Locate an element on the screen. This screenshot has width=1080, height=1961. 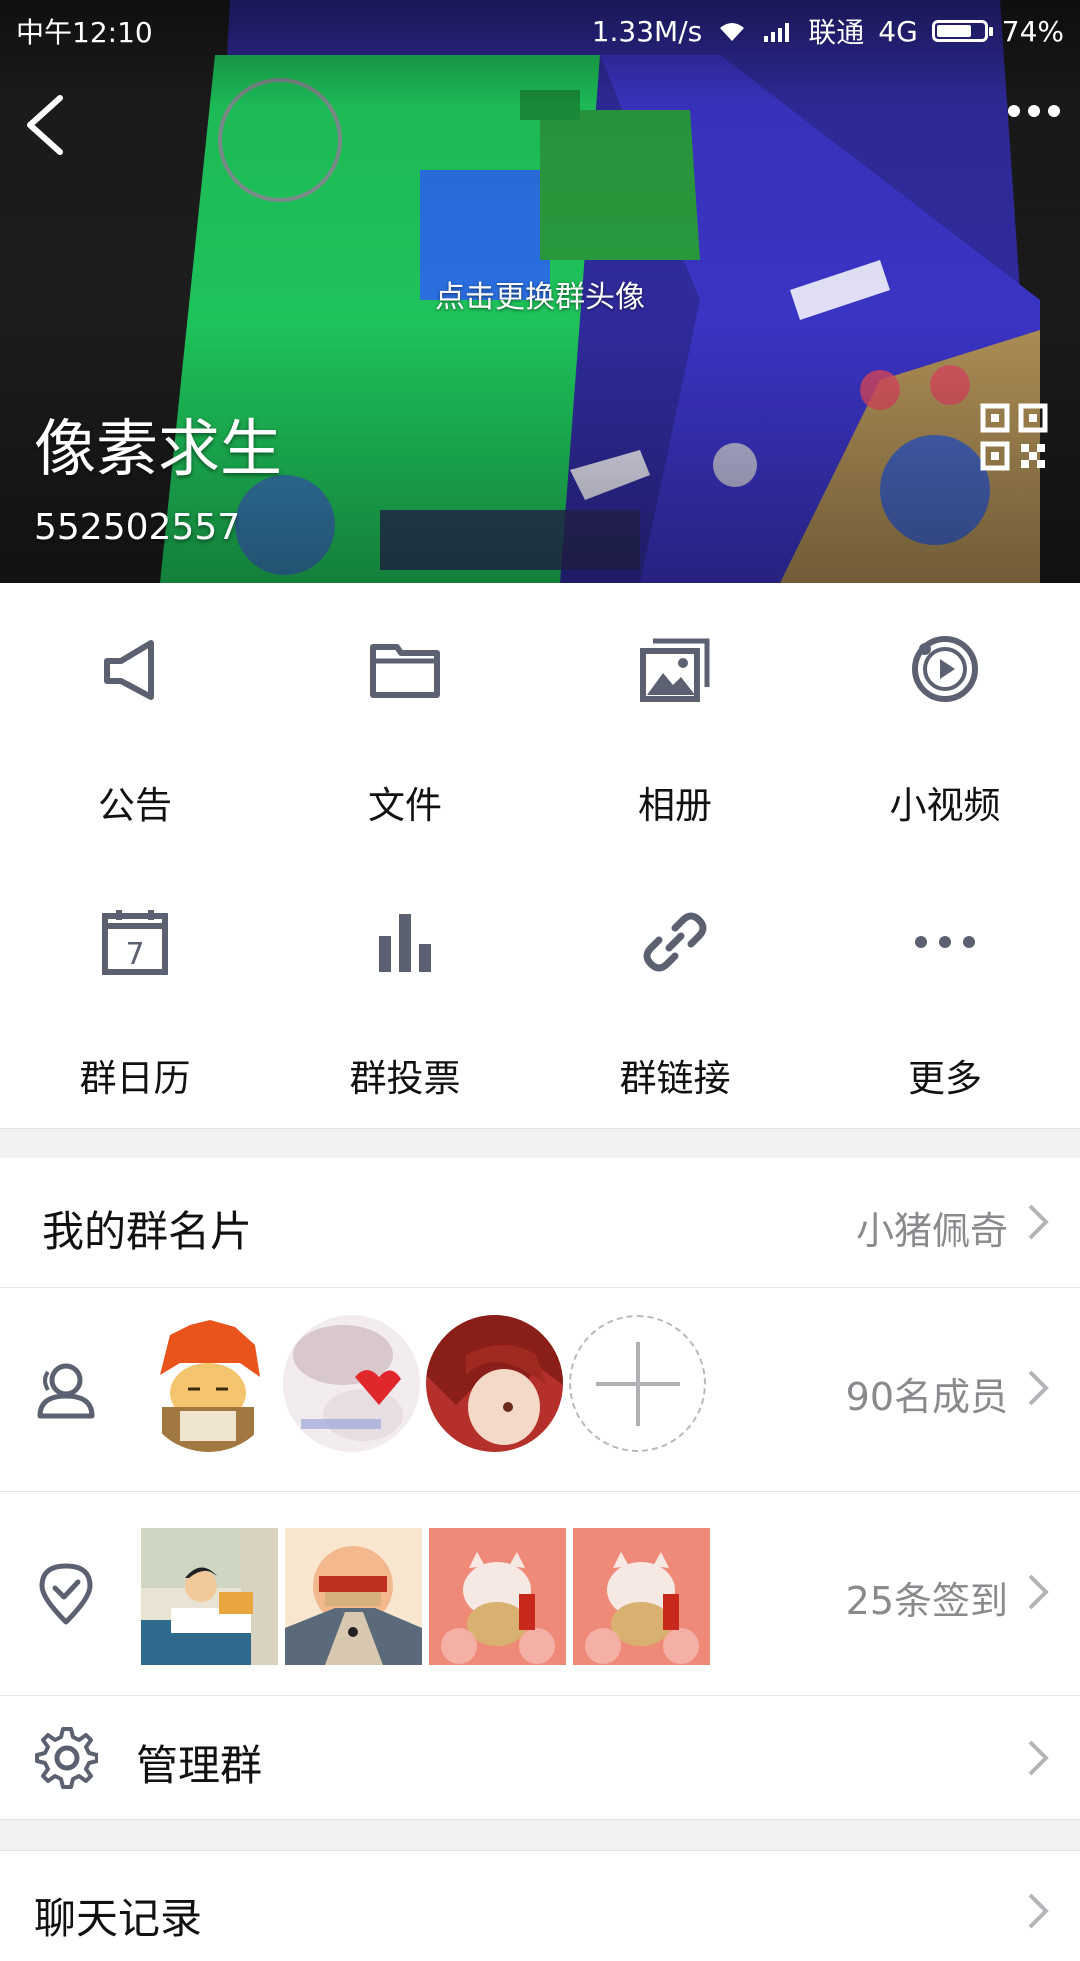
checkin-count: 25条签到 is located at coordinates (926, 1601).